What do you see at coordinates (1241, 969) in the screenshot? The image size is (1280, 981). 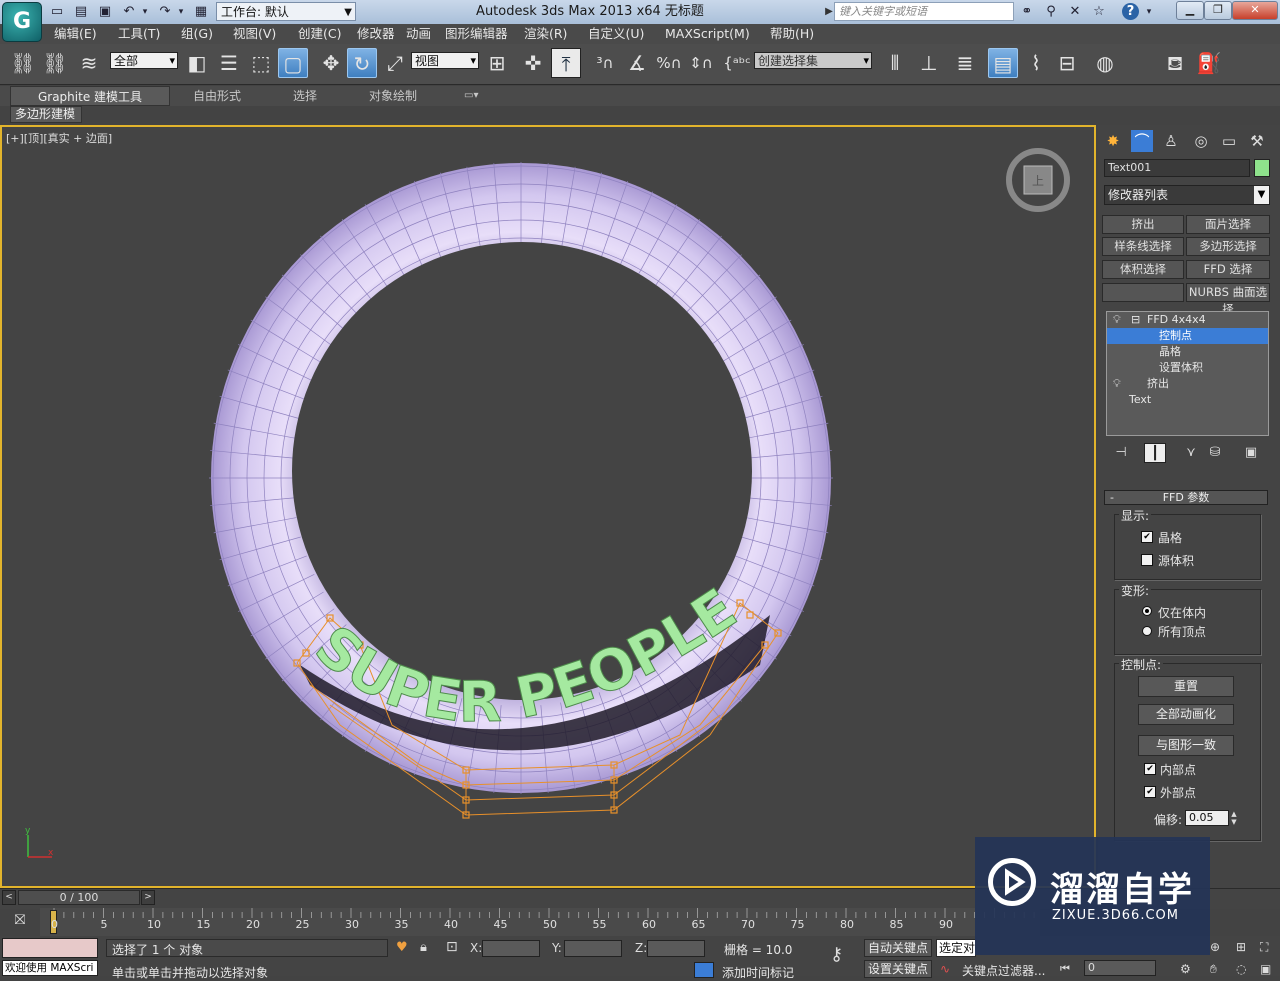 I see `orbit-icon: ◌` at bounding box center [1241, 969].